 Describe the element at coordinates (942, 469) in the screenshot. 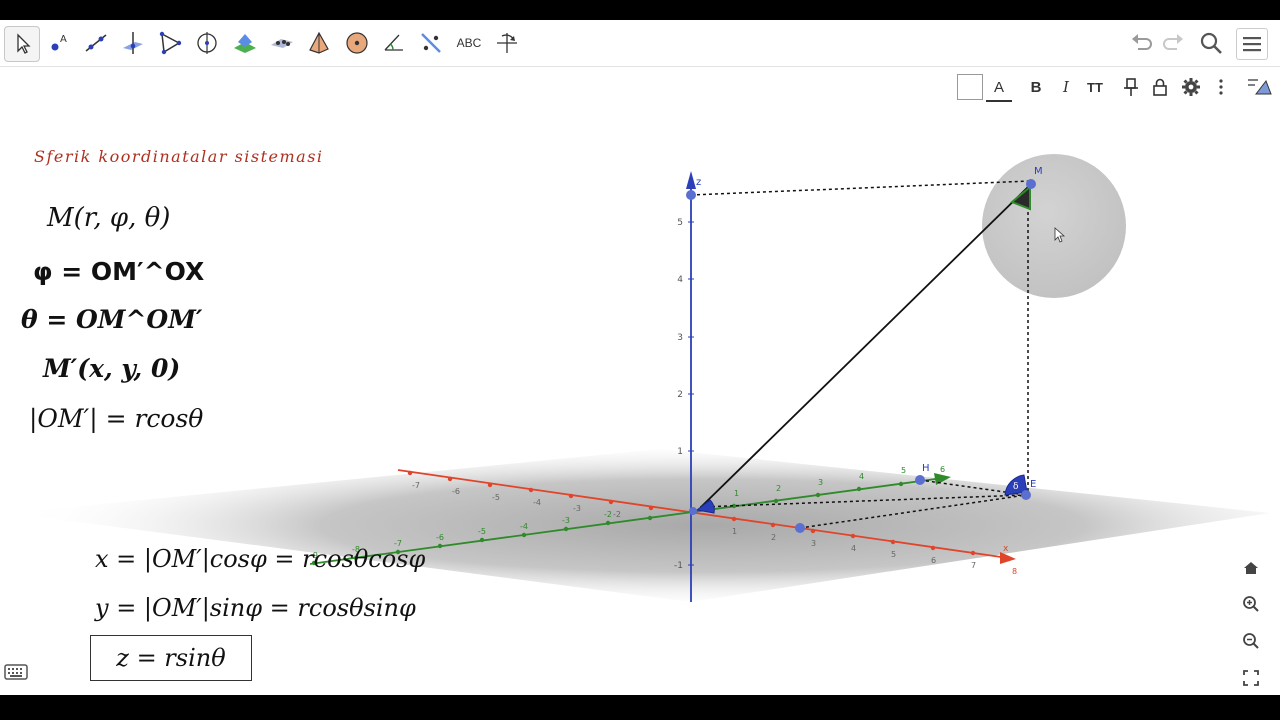

I see `y-tick-label: 6` at that location.